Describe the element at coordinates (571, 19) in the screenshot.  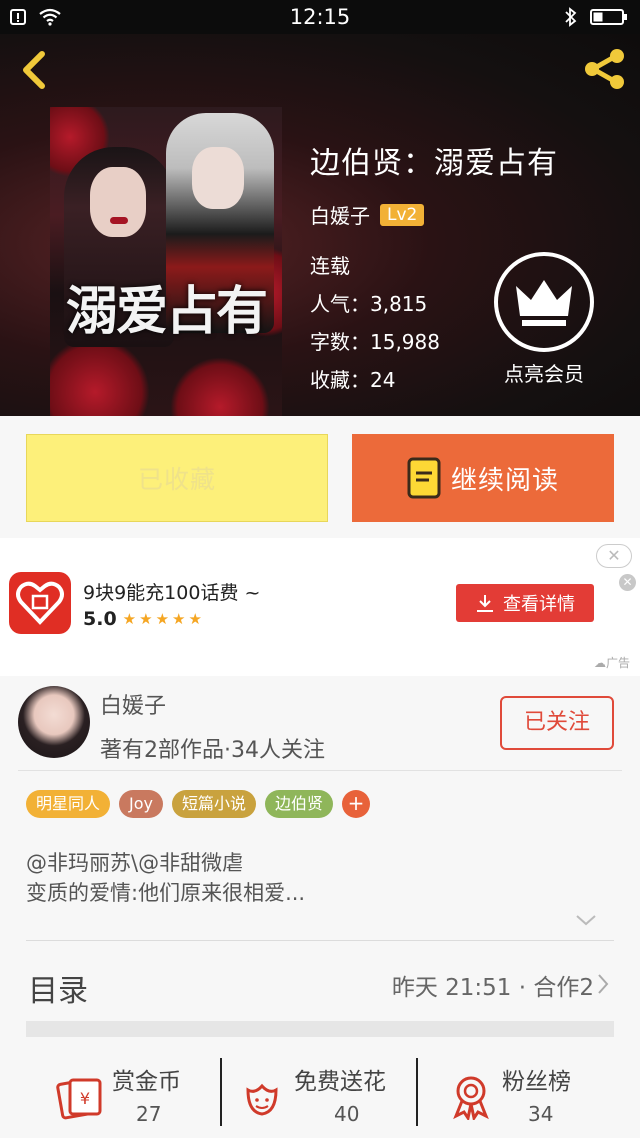
I see `bluetooth-icon` at that location.